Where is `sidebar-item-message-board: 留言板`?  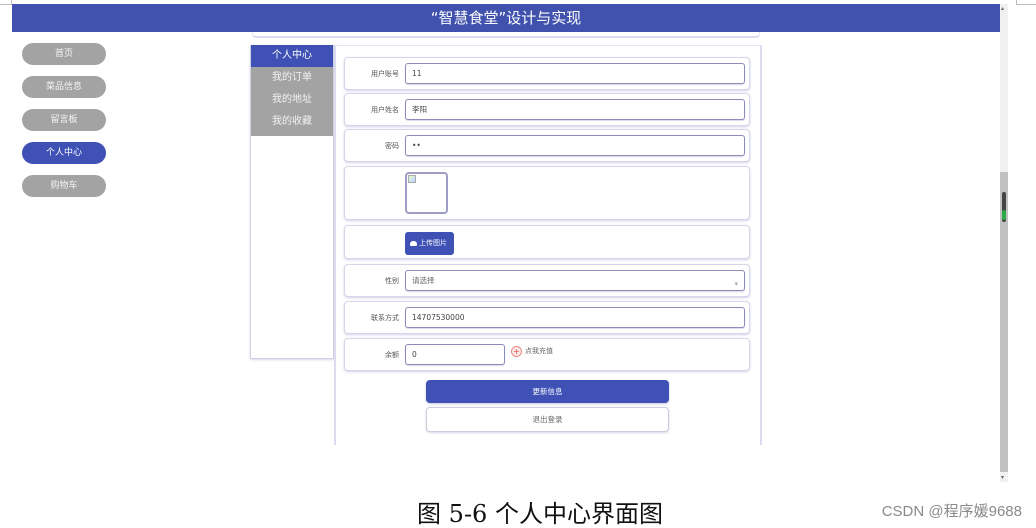
sidebar-item-message-board: 留言板 is located at coordinates (64, 120).